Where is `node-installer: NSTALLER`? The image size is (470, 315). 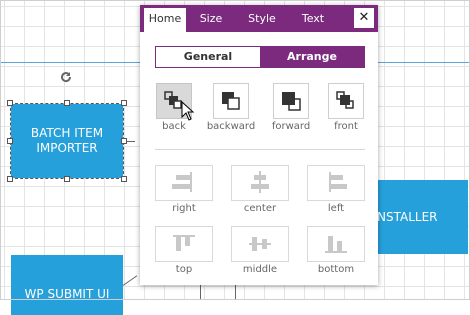
node-installer: NSTALLER is located at coordinates (421, 217).